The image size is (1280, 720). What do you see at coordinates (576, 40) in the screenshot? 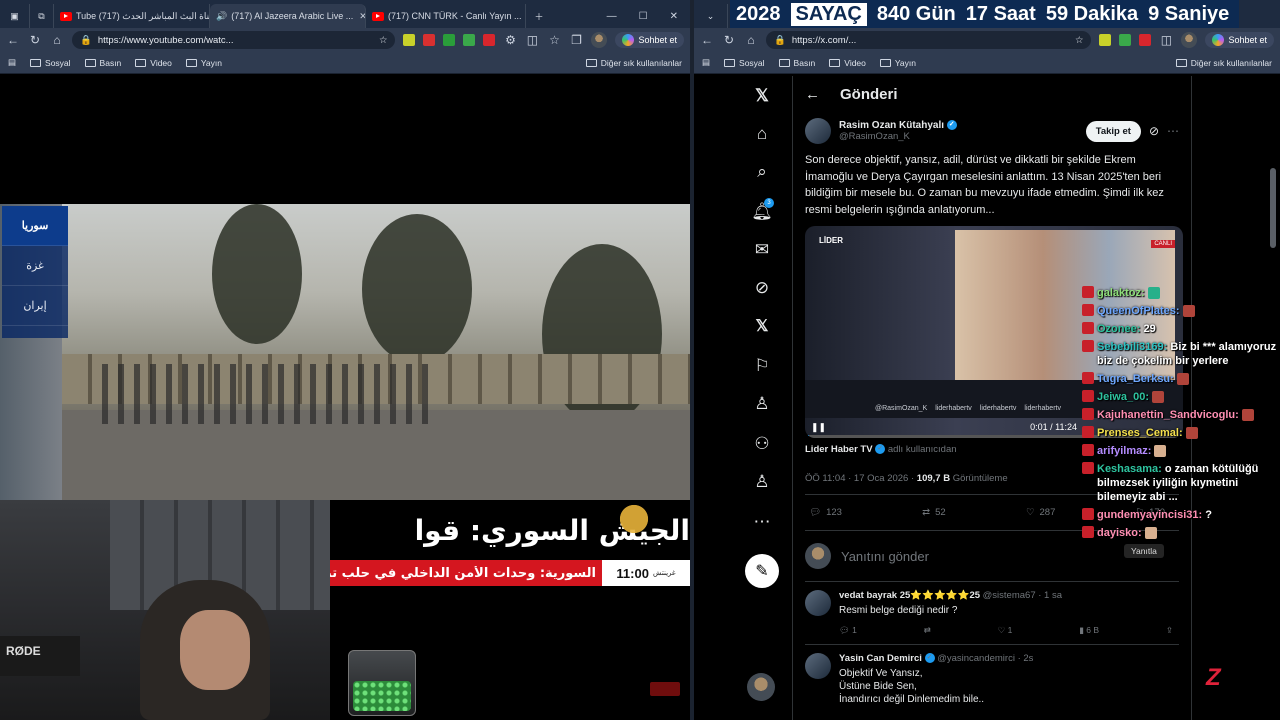
I see `collections-icon: ❐` at bounding box center [576, 40].